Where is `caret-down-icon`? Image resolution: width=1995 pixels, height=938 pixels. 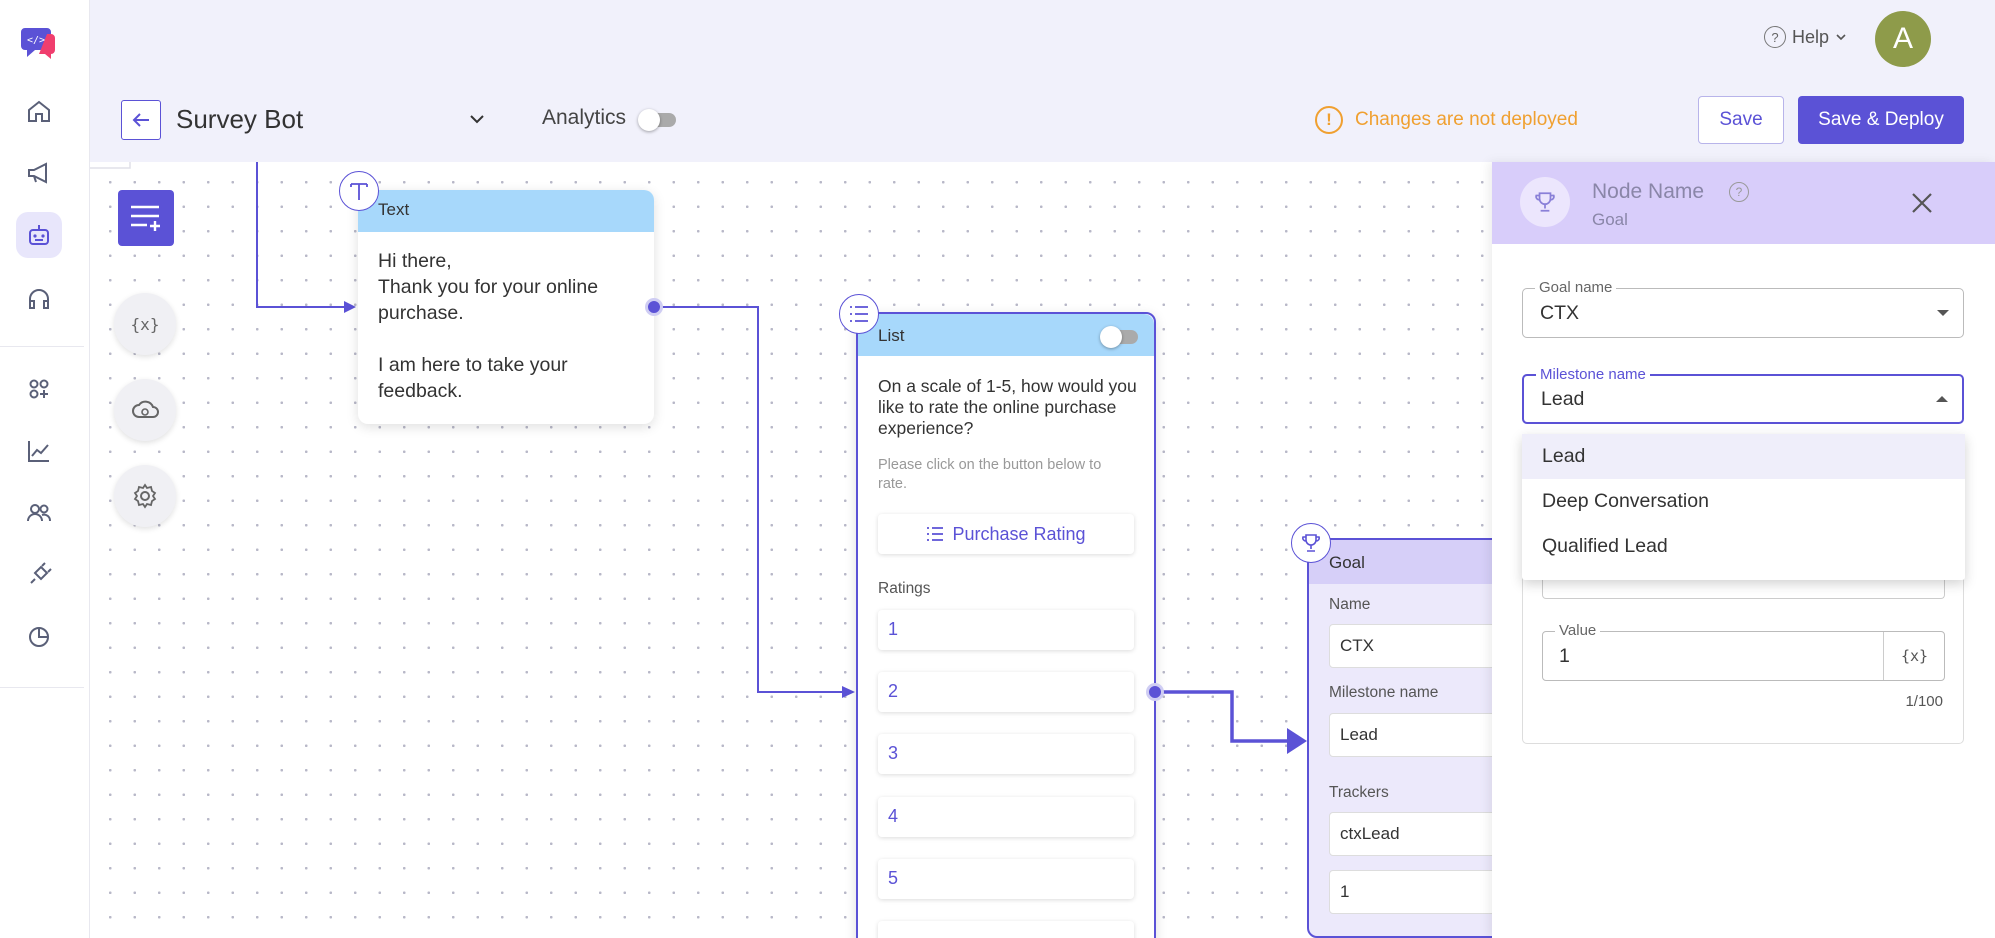 caret-down-icon is located at coordinates (1943, 313).